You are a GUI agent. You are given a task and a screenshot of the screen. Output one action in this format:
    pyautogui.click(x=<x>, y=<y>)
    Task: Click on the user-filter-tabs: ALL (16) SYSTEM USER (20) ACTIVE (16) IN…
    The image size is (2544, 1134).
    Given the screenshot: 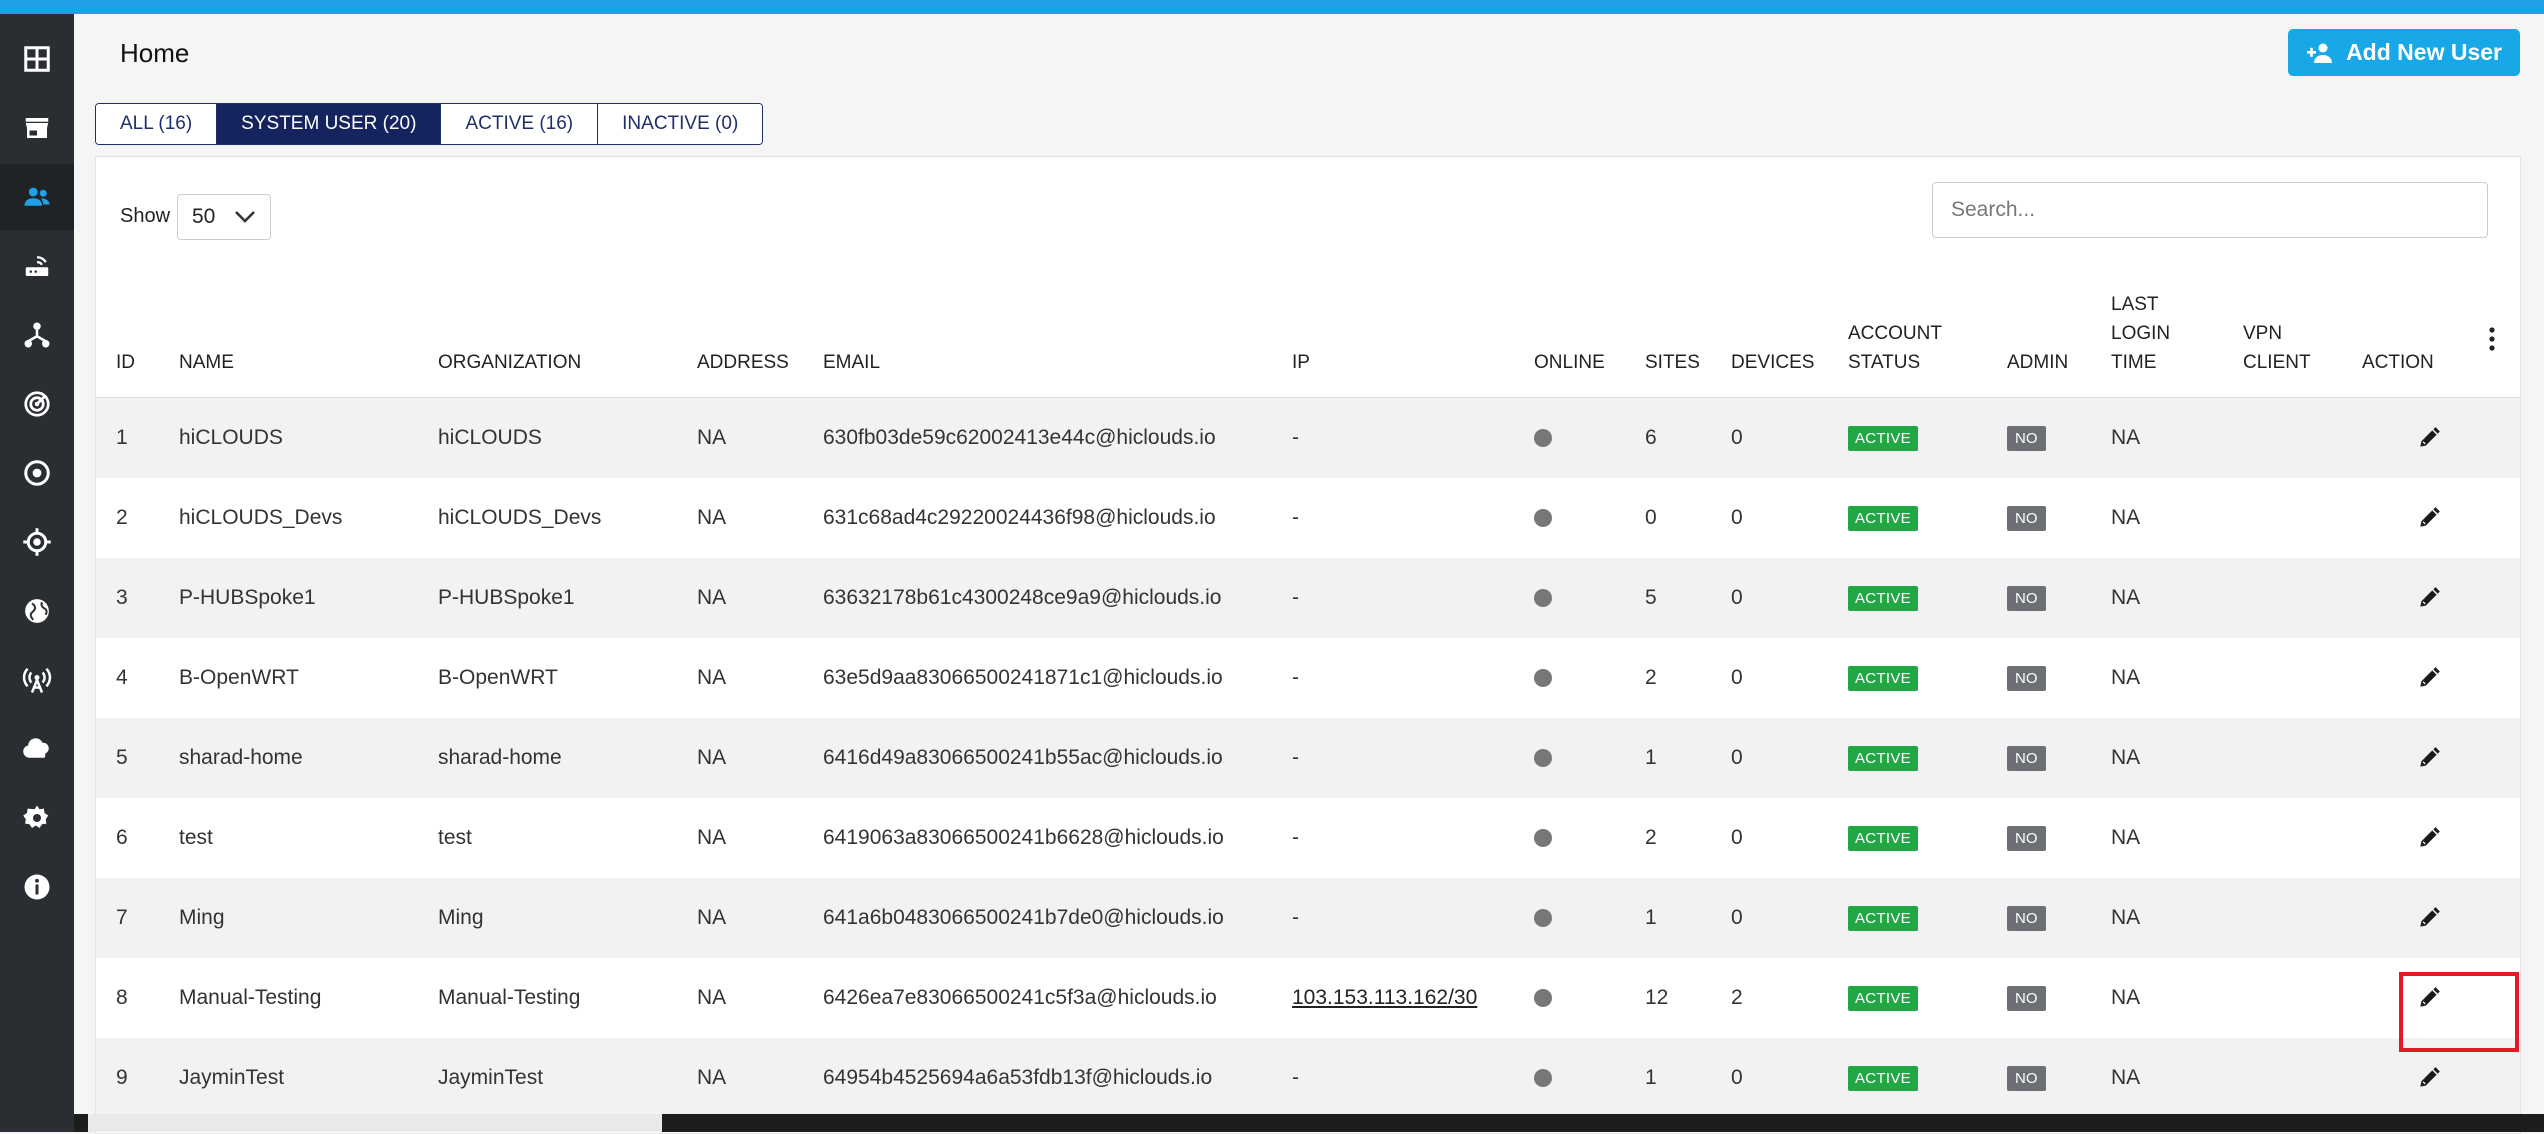 What is the action you would take?
    pyautogui.click(x=429, y=124)
    